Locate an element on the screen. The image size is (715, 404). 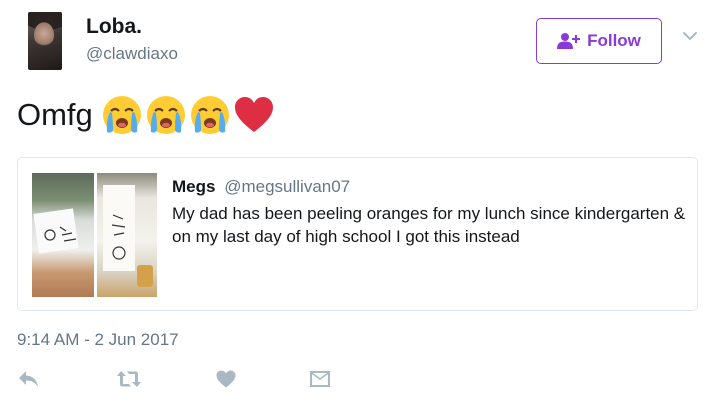
emoji-group is located at coordinates (188, 115).